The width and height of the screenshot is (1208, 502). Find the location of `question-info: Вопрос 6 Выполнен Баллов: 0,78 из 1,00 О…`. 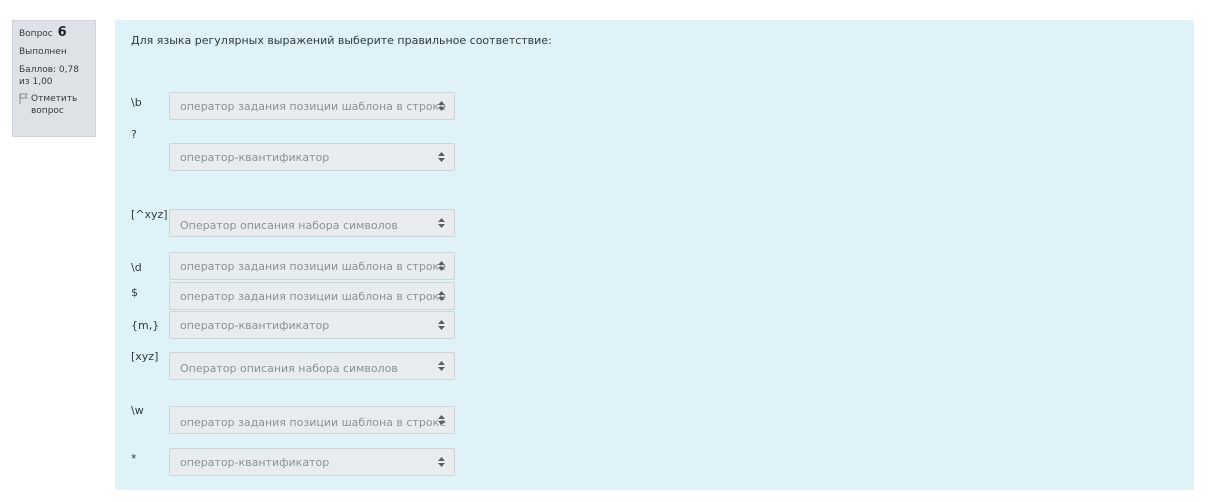

question-info: Вопрос 6 Выполнен Баллов: 0,78 из 1,00 О… is located at coordinates (54, 78).